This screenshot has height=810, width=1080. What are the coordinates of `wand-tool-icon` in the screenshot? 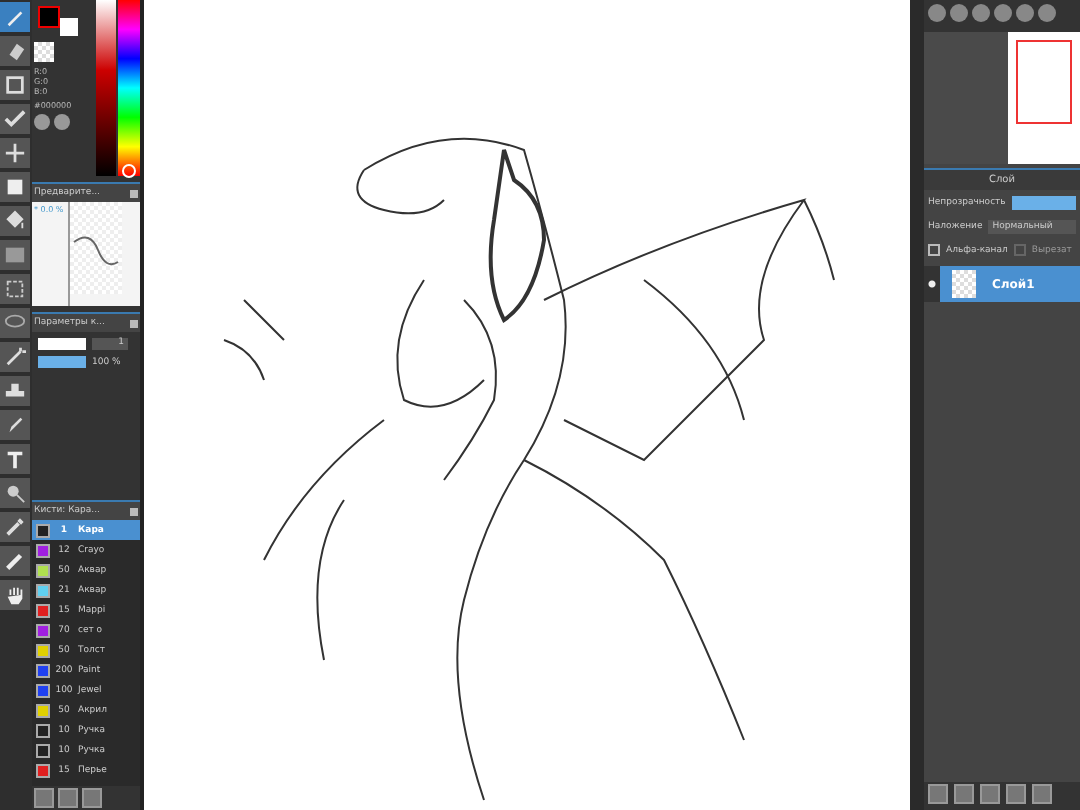 It's located at (15, 357).